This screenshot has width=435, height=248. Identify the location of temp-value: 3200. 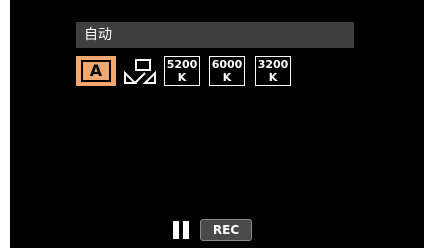
(273, 64).